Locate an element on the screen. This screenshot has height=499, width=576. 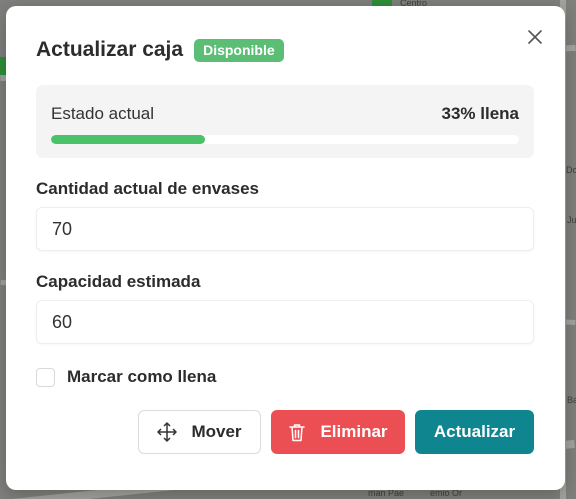
map-label: Ba is located at coordinates (571, 400).